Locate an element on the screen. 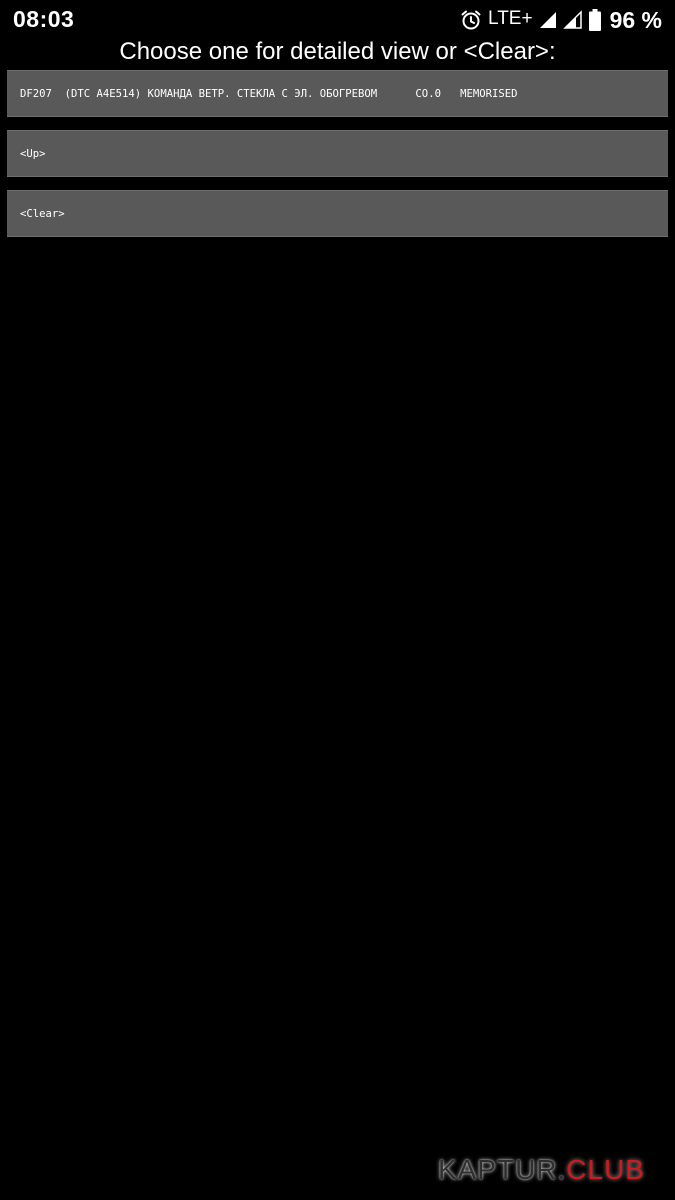  alarm-icon is located at coordinates (471, 20).